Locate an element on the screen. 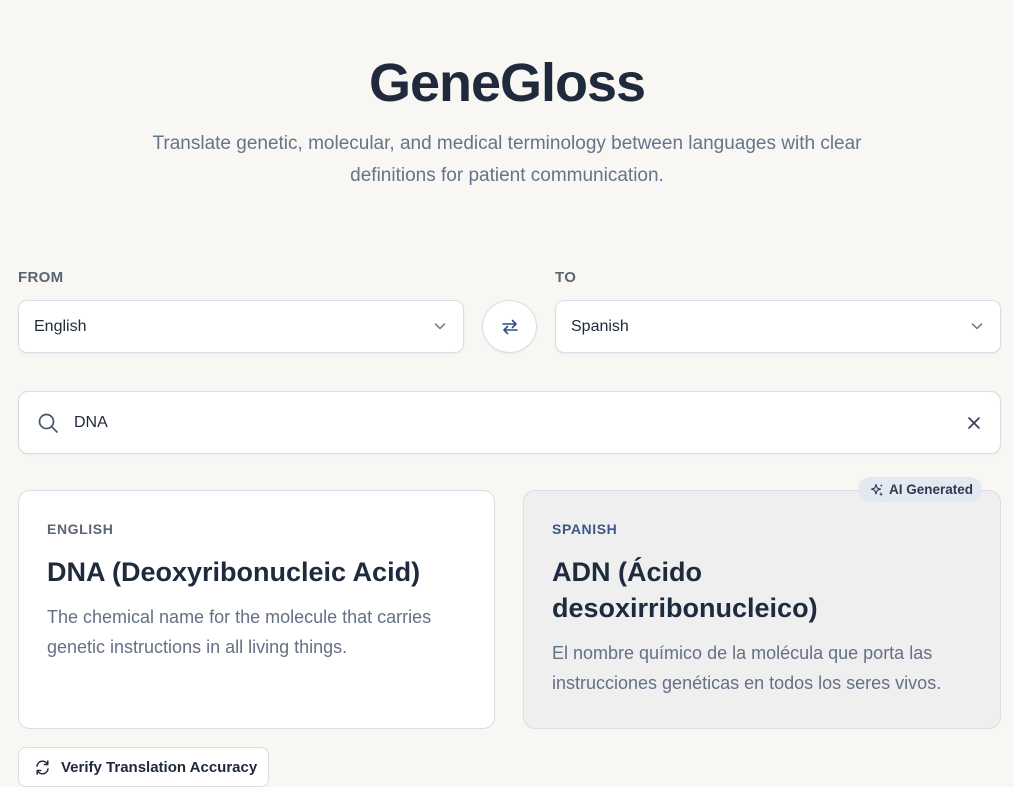 The image size is (1014, 787). search-bar is located at coordinates (509, 422).